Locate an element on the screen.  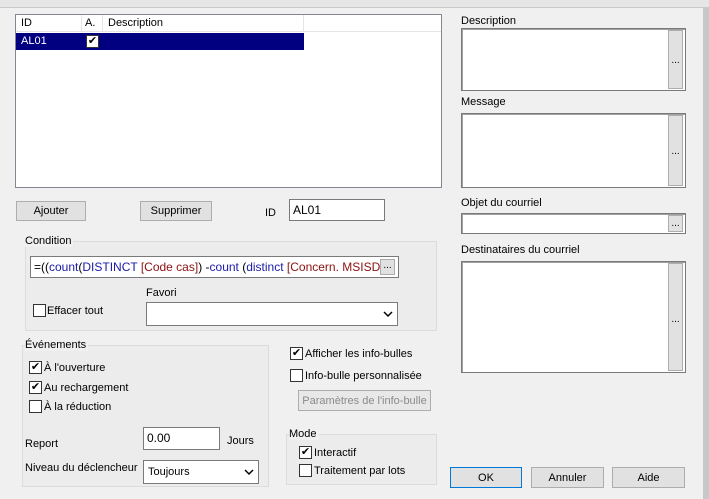
ok-button: OK is located at coordinates (486, 477).